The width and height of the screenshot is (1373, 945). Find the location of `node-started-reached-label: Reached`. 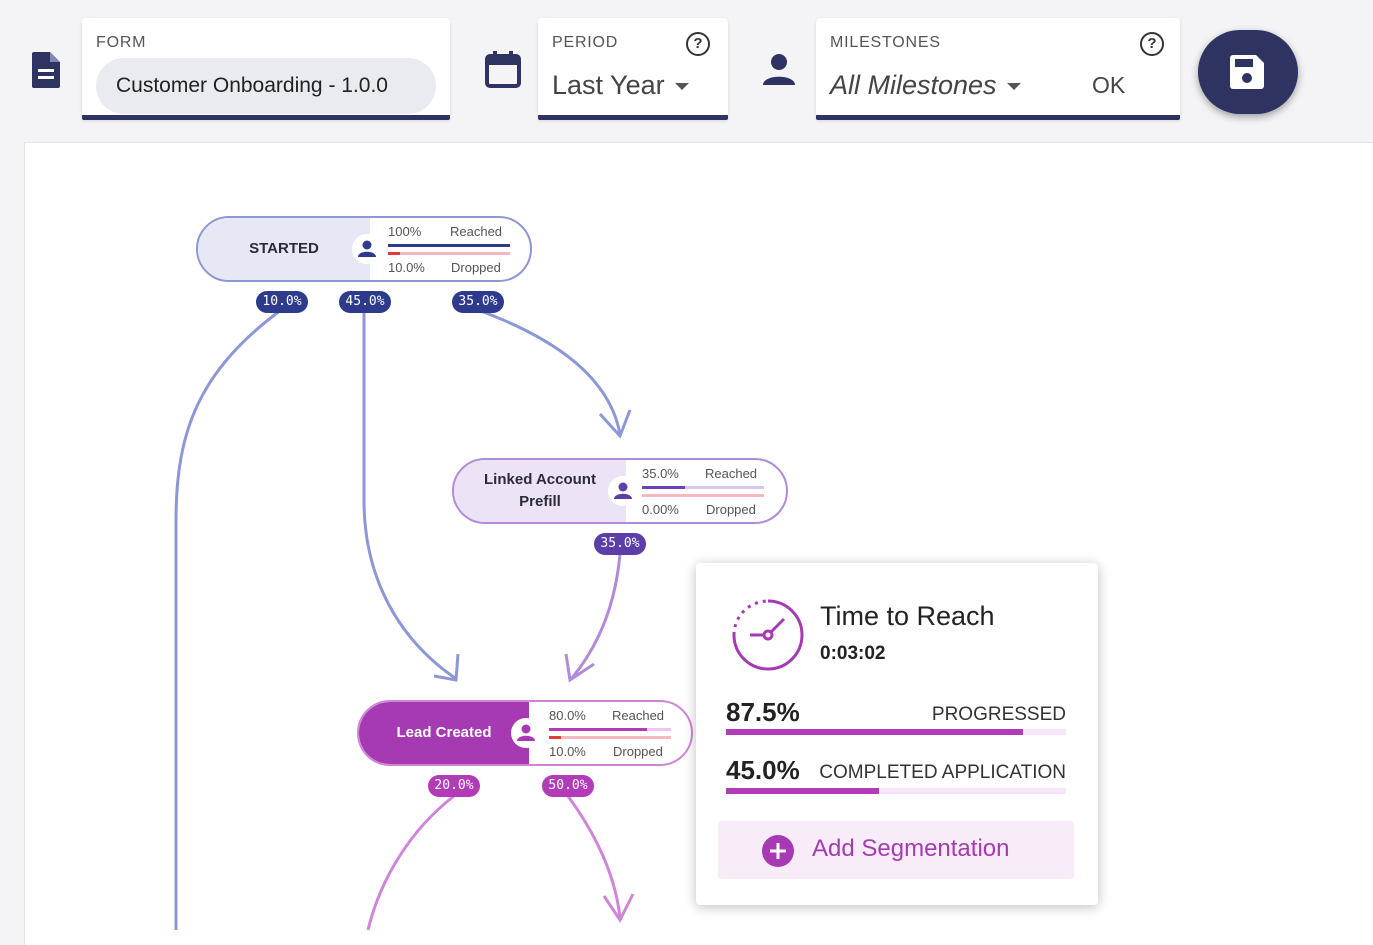

node-started-reached-label: Reached is located at coordinates (476, 231).